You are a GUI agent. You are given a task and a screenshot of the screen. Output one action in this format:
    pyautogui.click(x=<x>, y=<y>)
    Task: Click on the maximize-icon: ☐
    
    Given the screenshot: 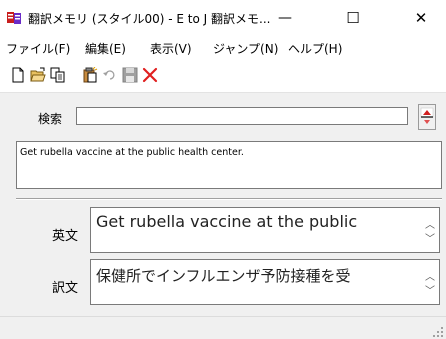 What is the action you would take?
    pyautogui.click(x=353, y=18)
    